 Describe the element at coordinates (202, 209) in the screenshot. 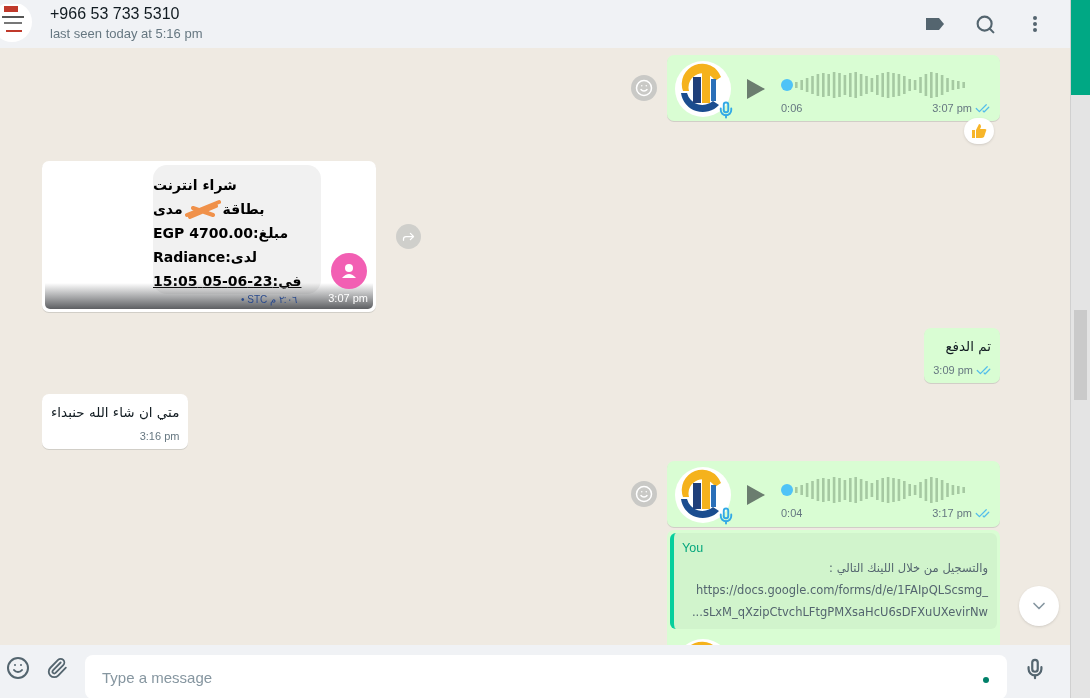

I see `scribble-mark` at that location.